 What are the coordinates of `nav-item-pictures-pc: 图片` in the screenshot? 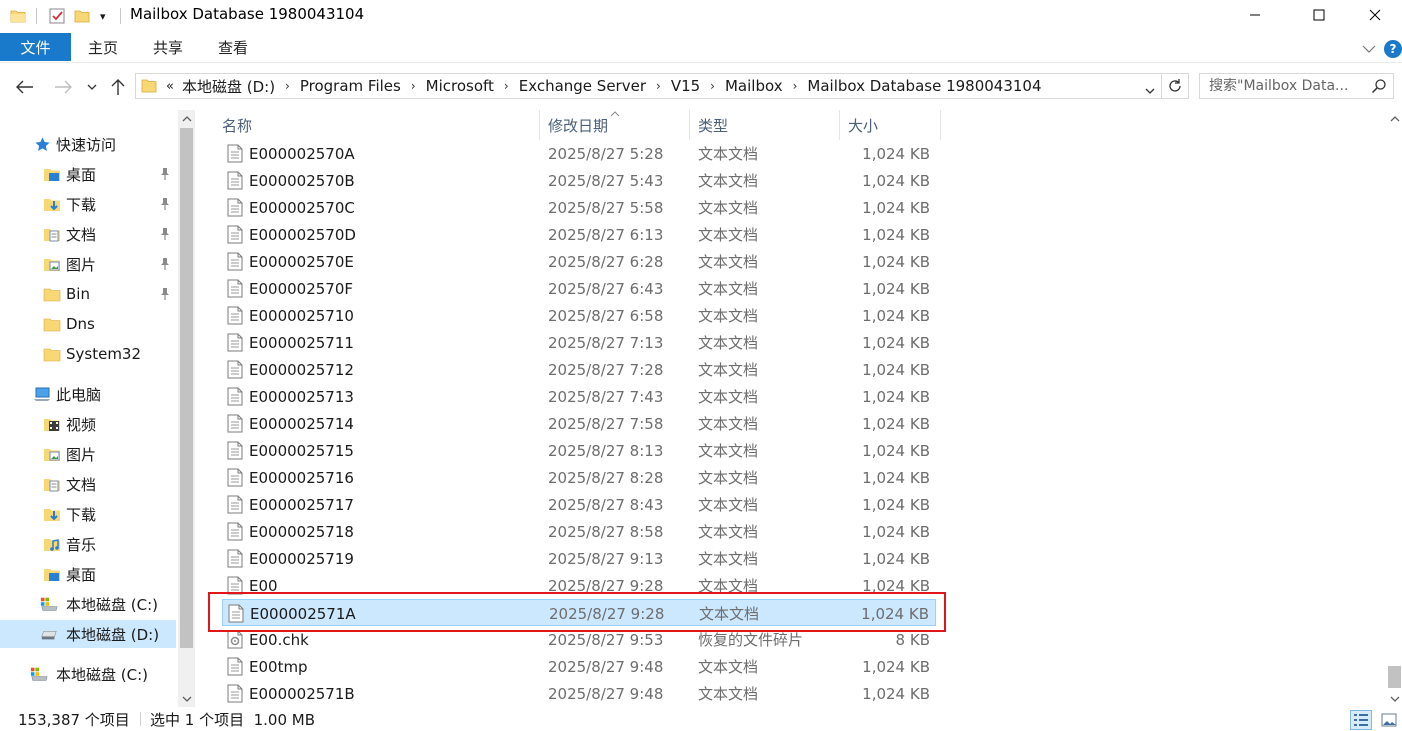 It's located at (88, 454).